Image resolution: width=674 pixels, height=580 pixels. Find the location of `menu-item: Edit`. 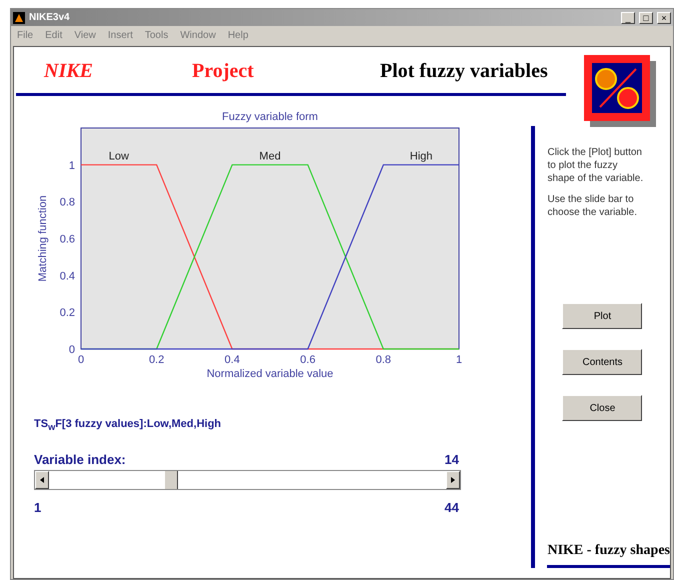

menu-item: Edit is located at coordinates (53, 35).